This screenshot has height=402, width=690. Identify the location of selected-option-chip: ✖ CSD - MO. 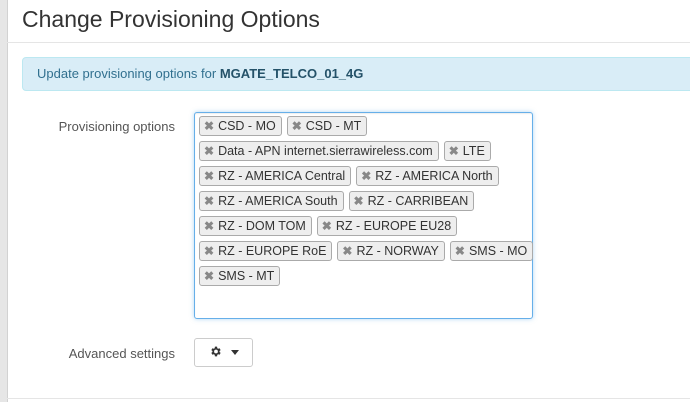
(240, 126).